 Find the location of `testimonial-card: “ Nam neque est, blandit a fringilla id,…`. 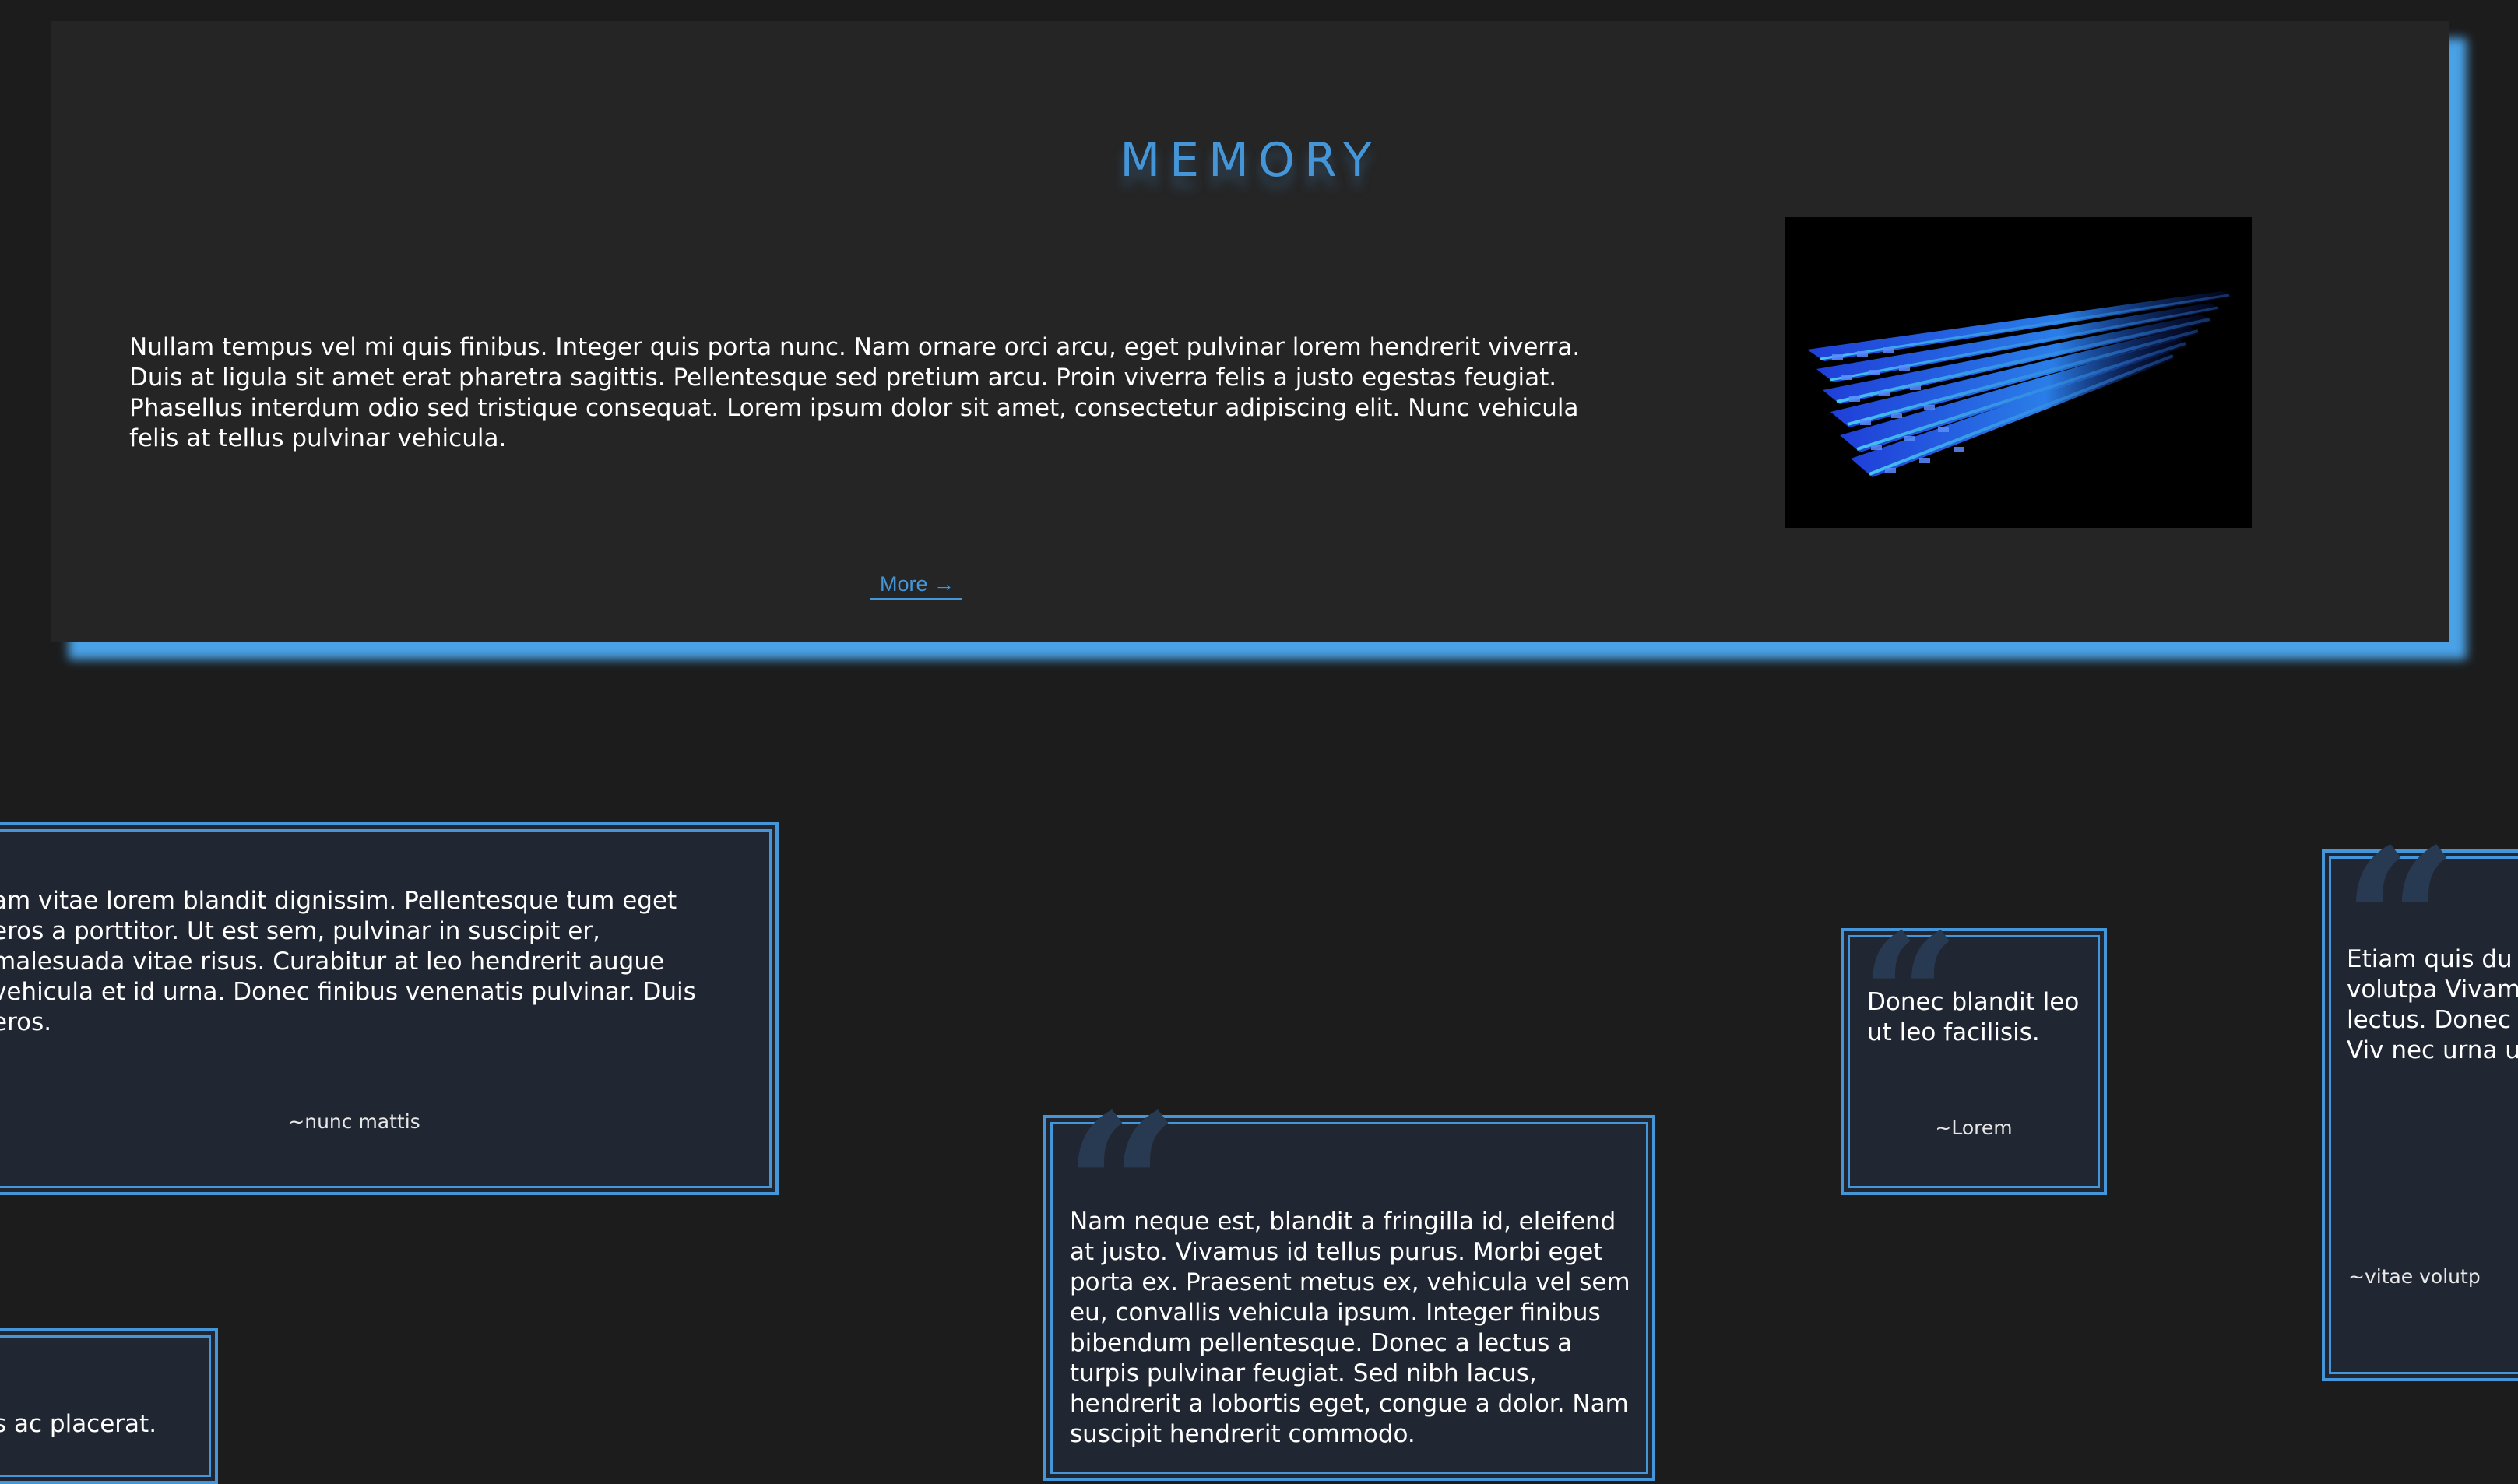

testimonial-card: “ Nam neque est, blandit a fringilla id,… is located at coordinates (1349, 1285).